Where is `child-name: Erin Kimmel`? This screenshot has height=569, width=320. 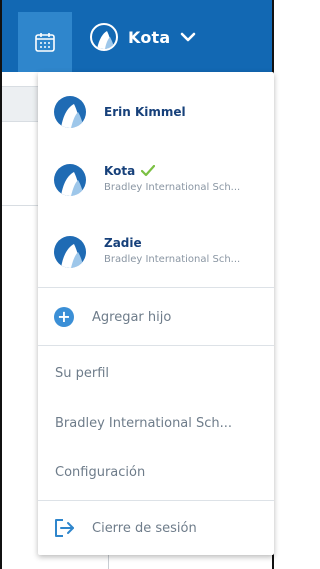 child-name: Erin Kimmel is located at coordinates (145, 112).